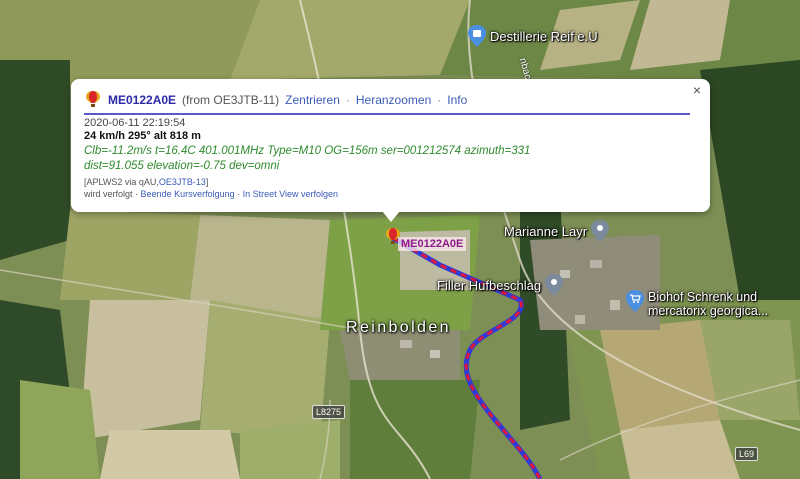 Image resolution: width=800 pixels, height=479 pixels. What do you see at coordinates (329, 412) in the screenshot?
I see `road-label-l8275: L8275` at bounding box center [329, 412].